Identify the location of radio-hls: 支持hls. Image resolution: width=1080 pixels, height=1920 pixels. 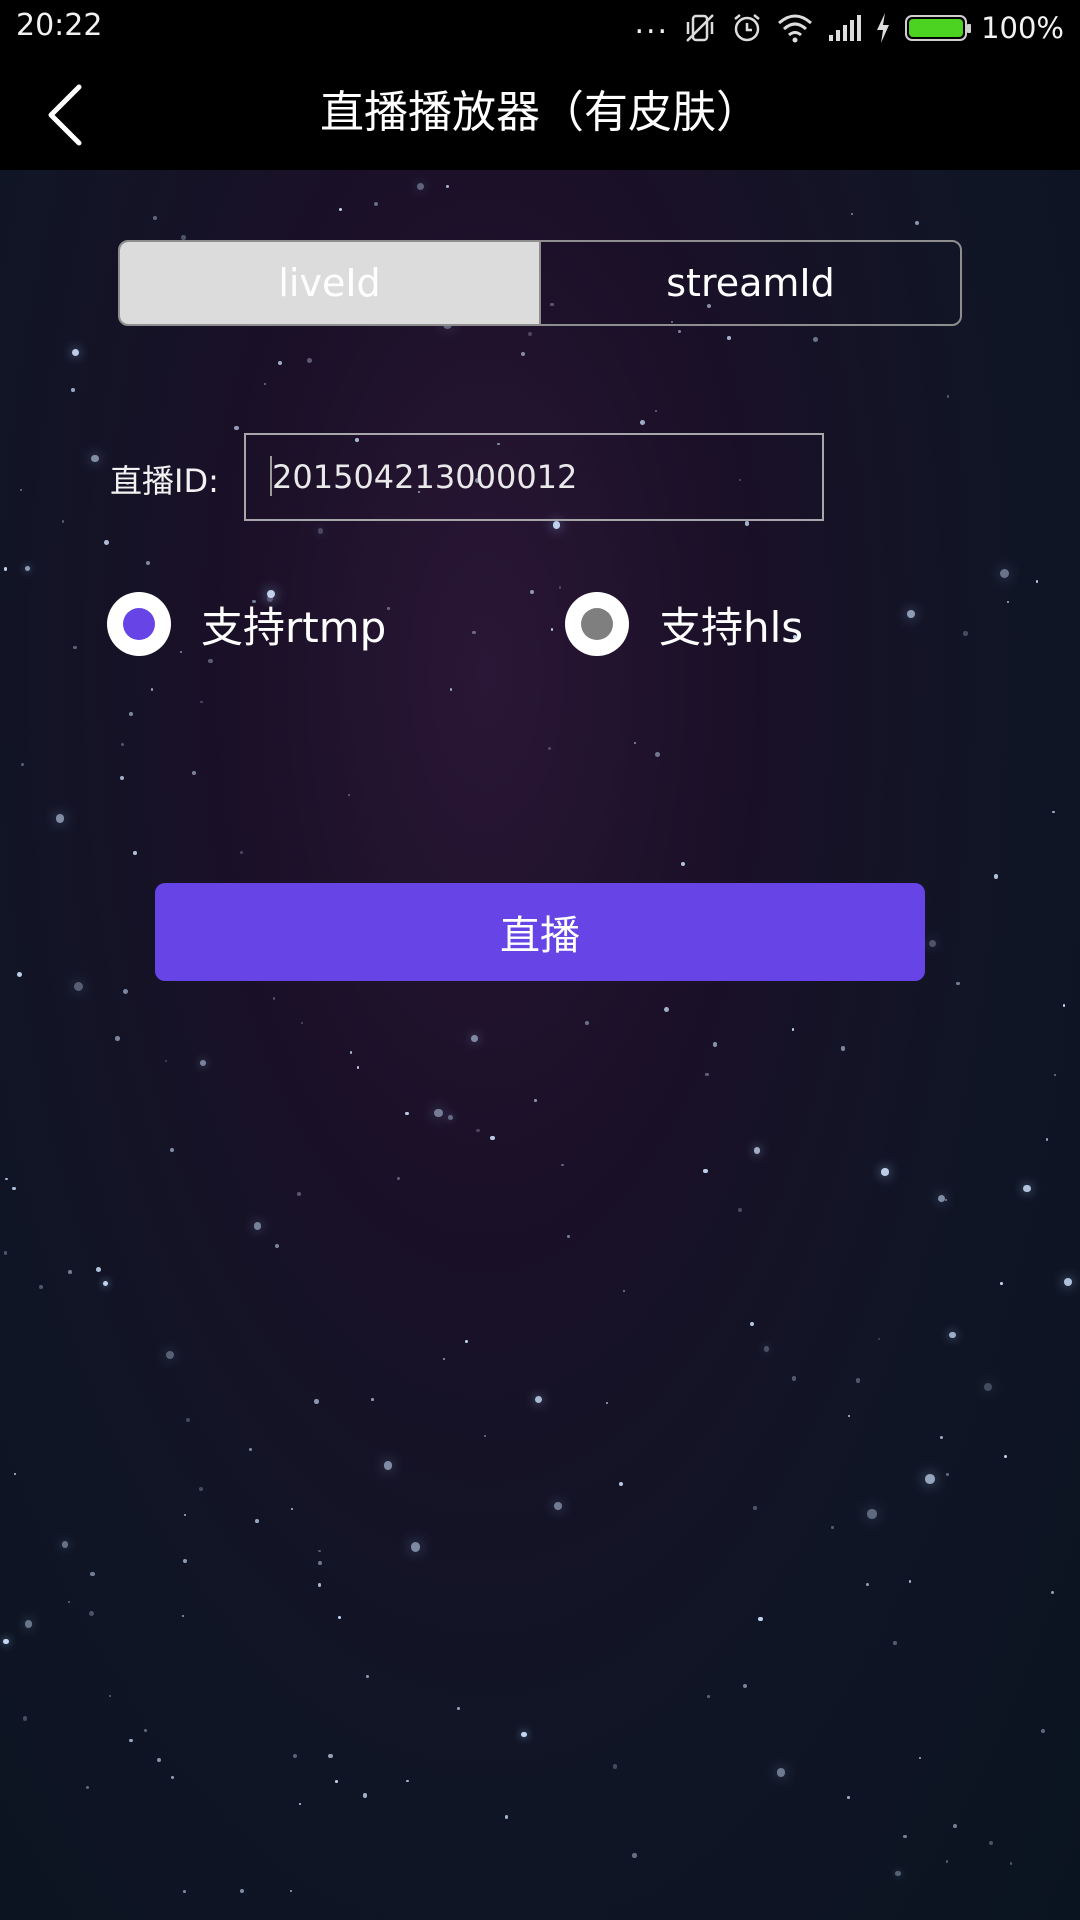
(684, 624).